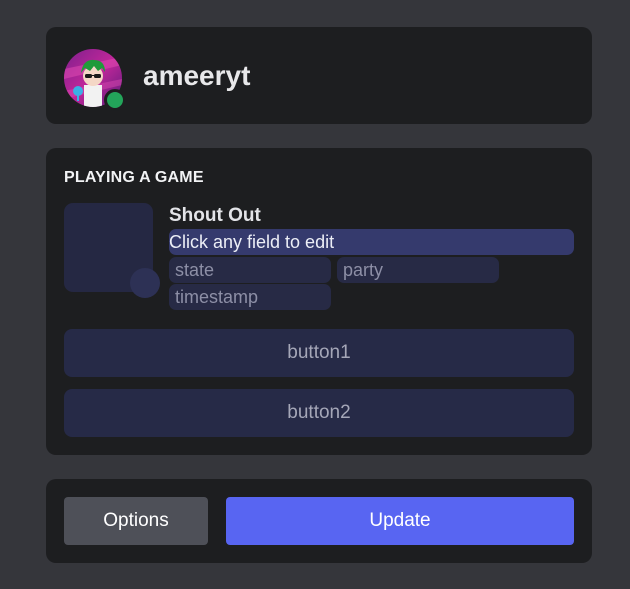  I want to click on options-button: Options, so click(136, 521).